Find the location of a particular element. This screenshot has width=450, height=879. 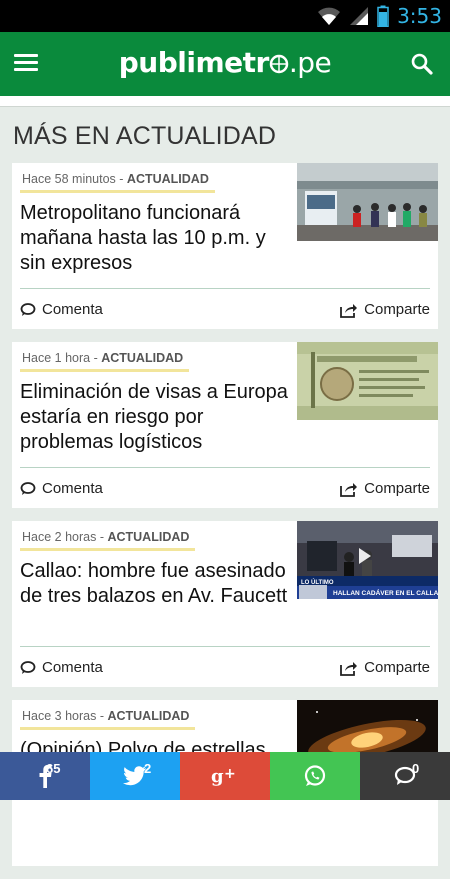

facebook-share-button: 65 is located at coordinates (45, 776).